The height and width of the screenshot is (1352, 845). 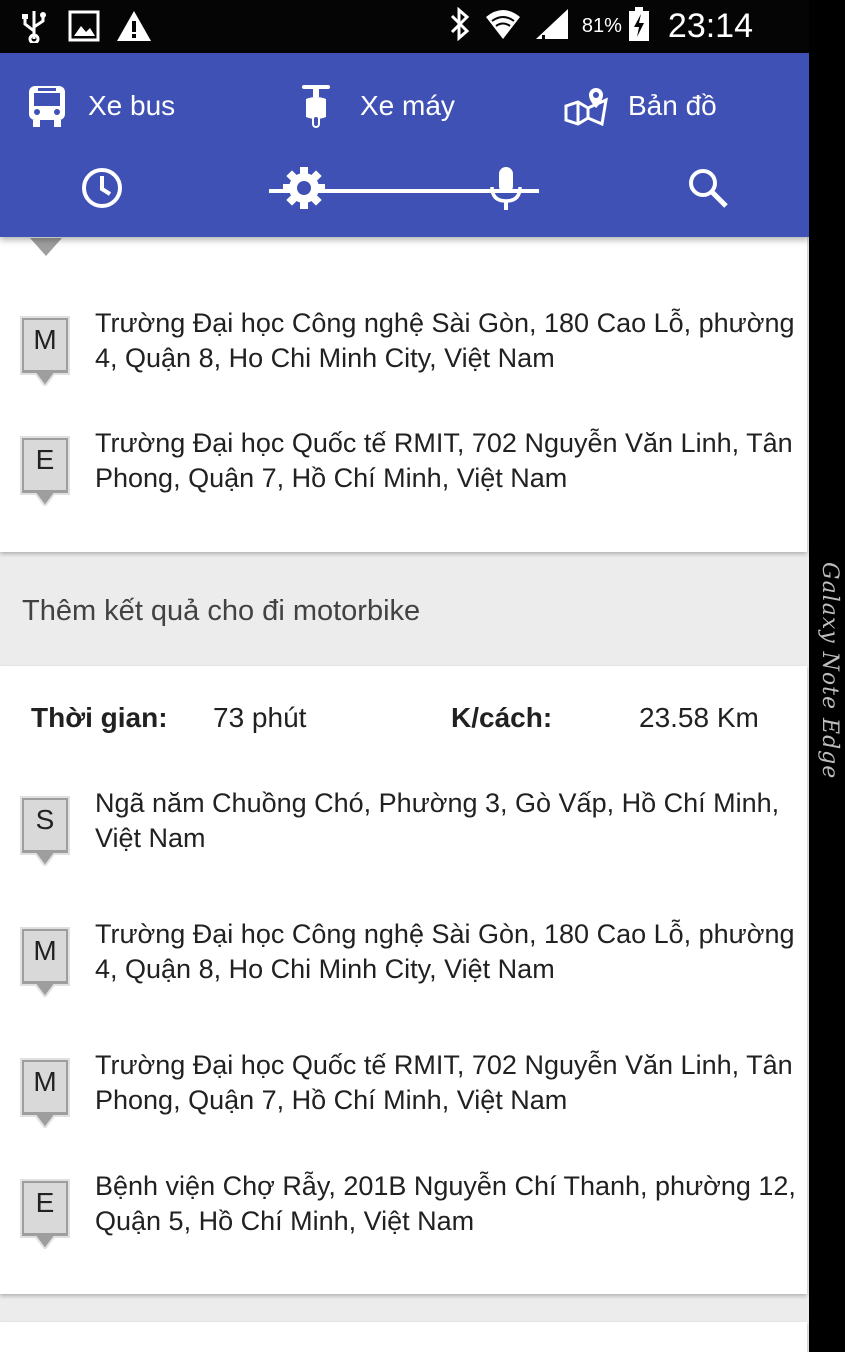 What do you see at coordinates (404, 26) in the screenshot?
I see `status-bar: 81% 23:14` at bounding box center [404, 26].